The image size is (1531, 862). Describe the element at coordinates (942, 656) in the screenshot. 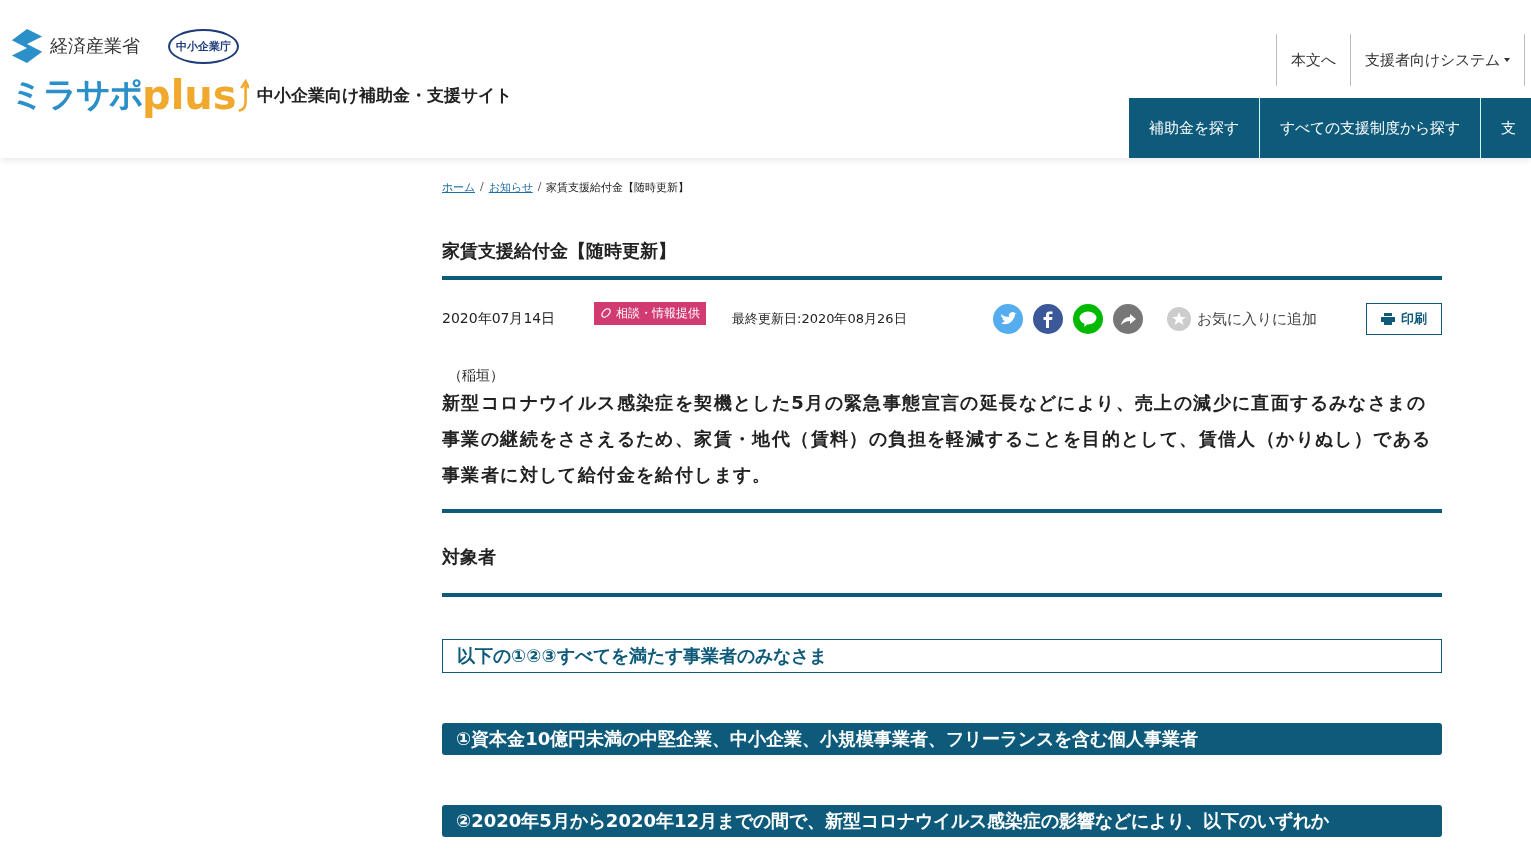

I see `outlined-heading: 以下の①②③すべてを満たす事業者のみなさま` at that location.